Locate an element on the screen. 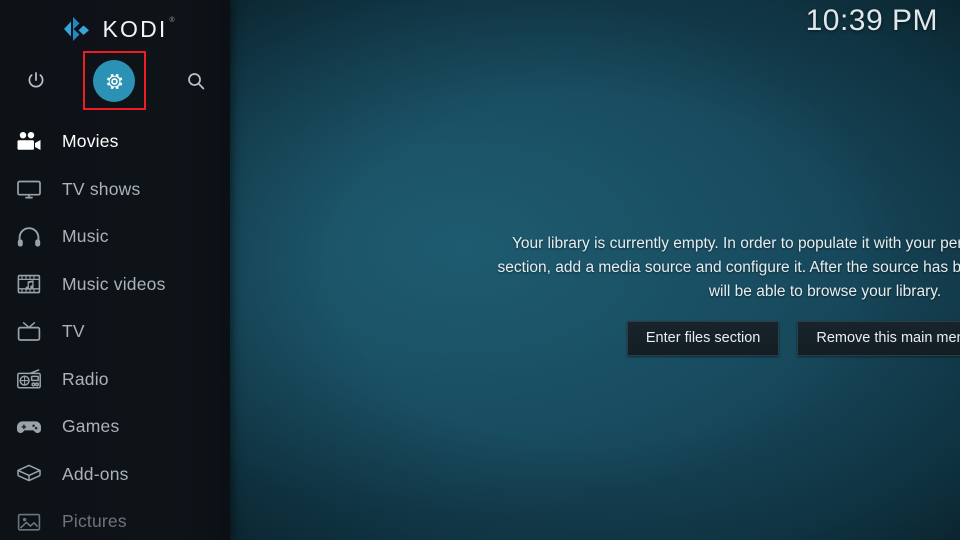  sidebar-item-add-ons: Add-ons is located at coordinates (115, 475).